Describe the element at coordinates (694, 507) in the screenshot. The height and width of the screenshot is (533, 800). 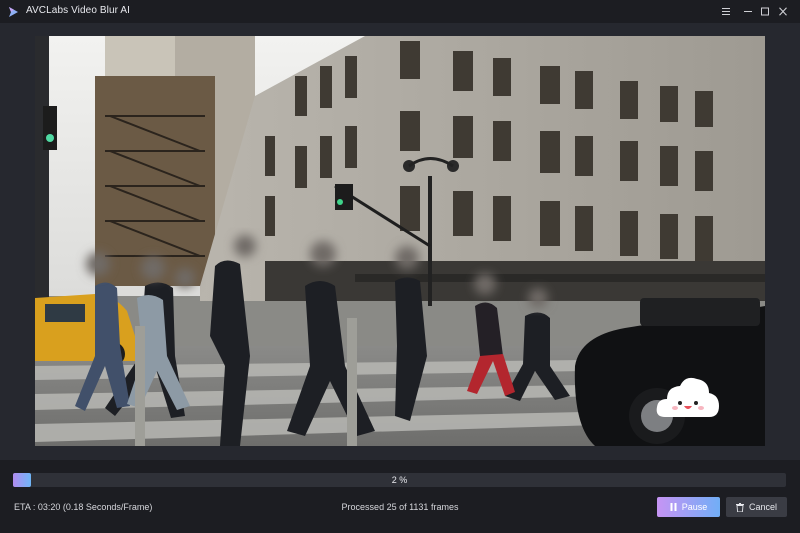
I see `pause-label: Pause` at that location.